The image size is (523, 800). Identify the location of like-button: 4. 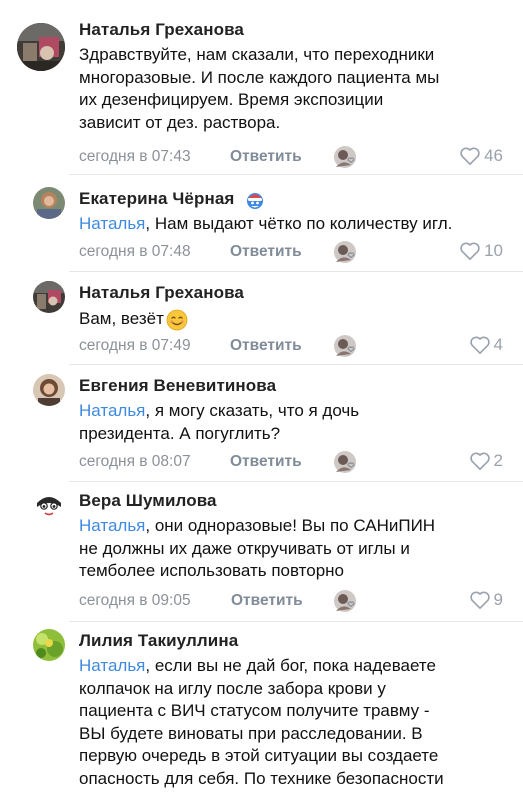
(486, 345).